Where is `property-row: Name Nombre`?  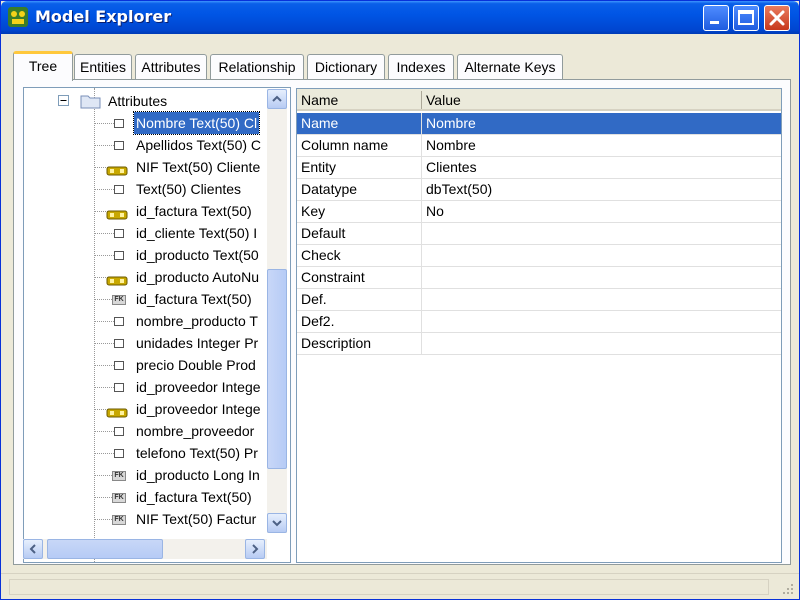
property-row: Name Nombre is located at coordinates (539, 124).